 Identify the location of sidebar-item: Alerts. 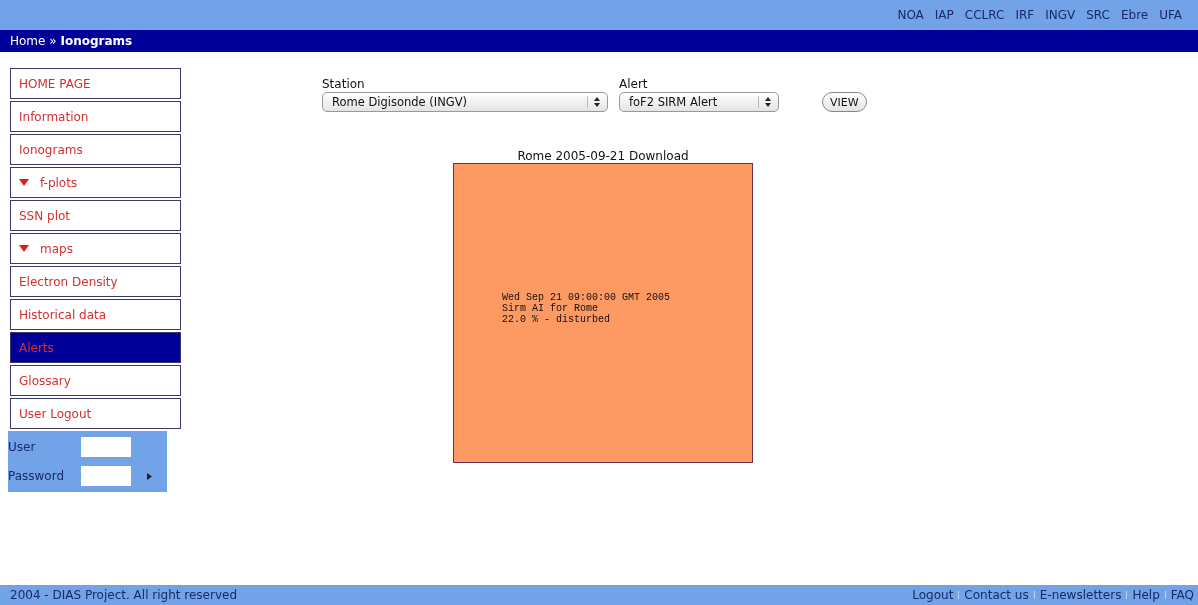
(95, 347).